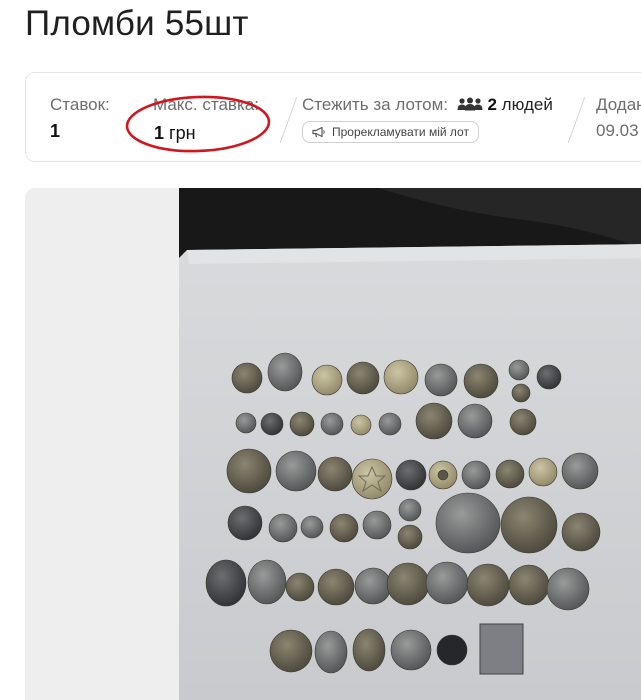  What do you see at coordinates (618, 104) in the screenshot?
I see `added-label: Додано` at bounding box center [618, 104].